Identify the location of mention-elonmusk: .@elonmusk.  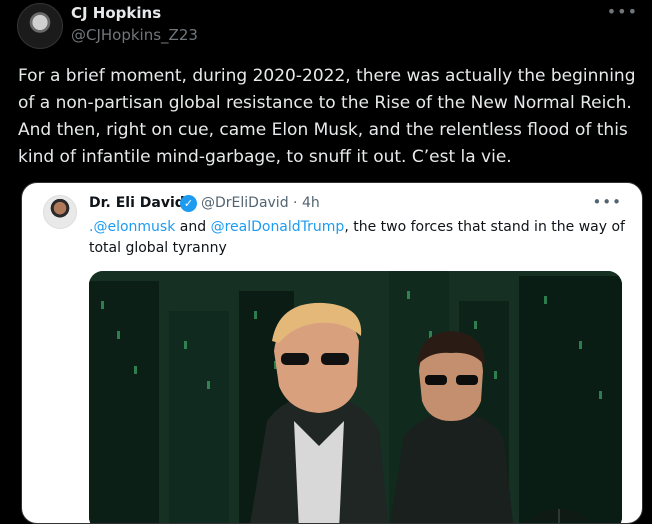
(132, 227).